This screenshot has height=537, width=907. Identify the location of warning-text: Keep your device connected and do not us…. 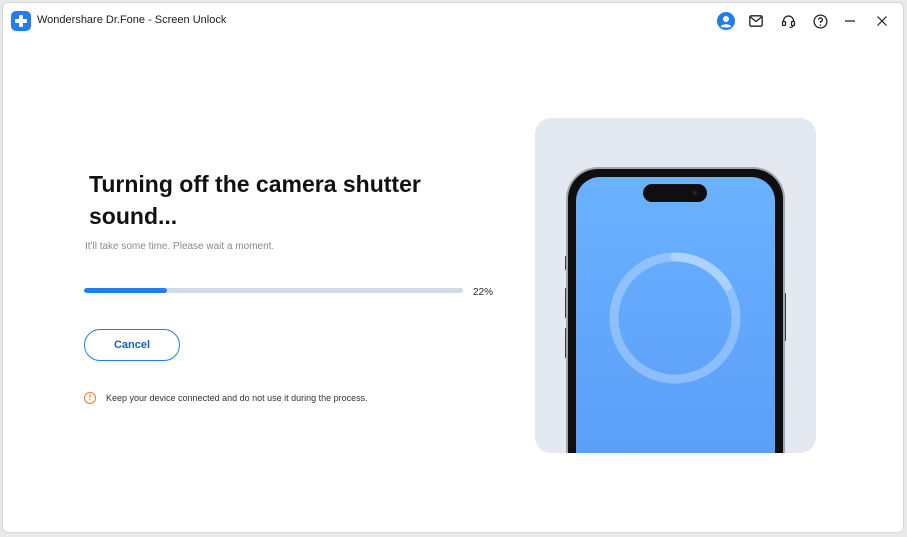
(237, 398).